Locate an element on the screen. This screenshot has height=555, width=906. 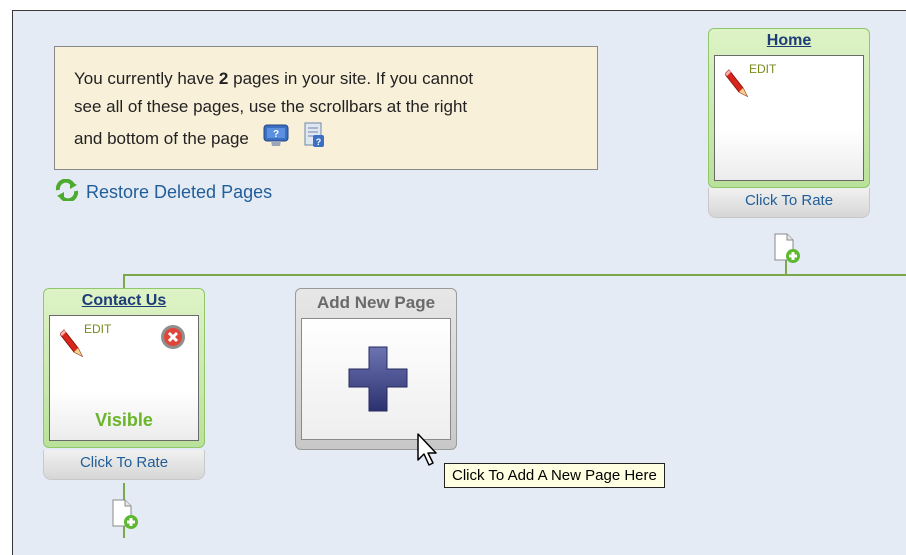
info-line1-pre: You currently have is located at coordinates (146, 78).